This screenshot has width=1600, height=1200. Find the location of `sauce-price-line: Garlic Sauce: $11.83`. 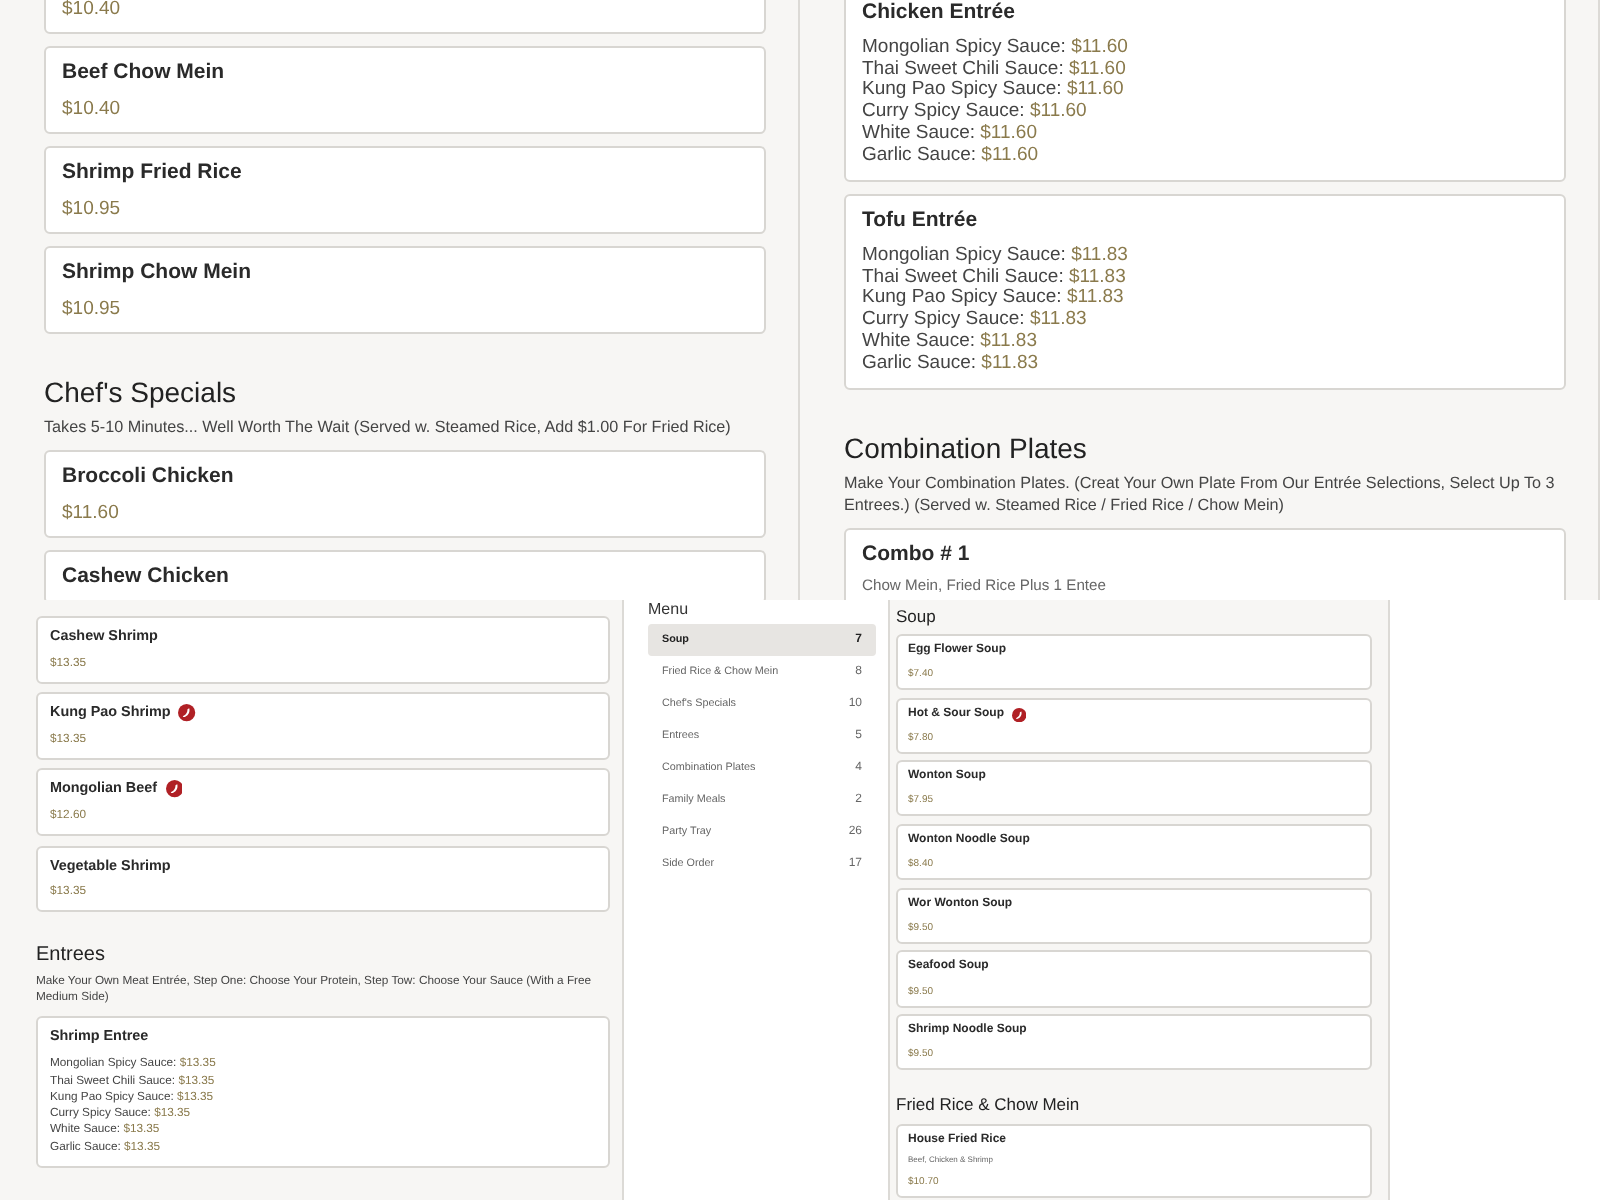

sauce-price-line: Garlic Sauce: $11.83 is located at coordinates (950, 365).